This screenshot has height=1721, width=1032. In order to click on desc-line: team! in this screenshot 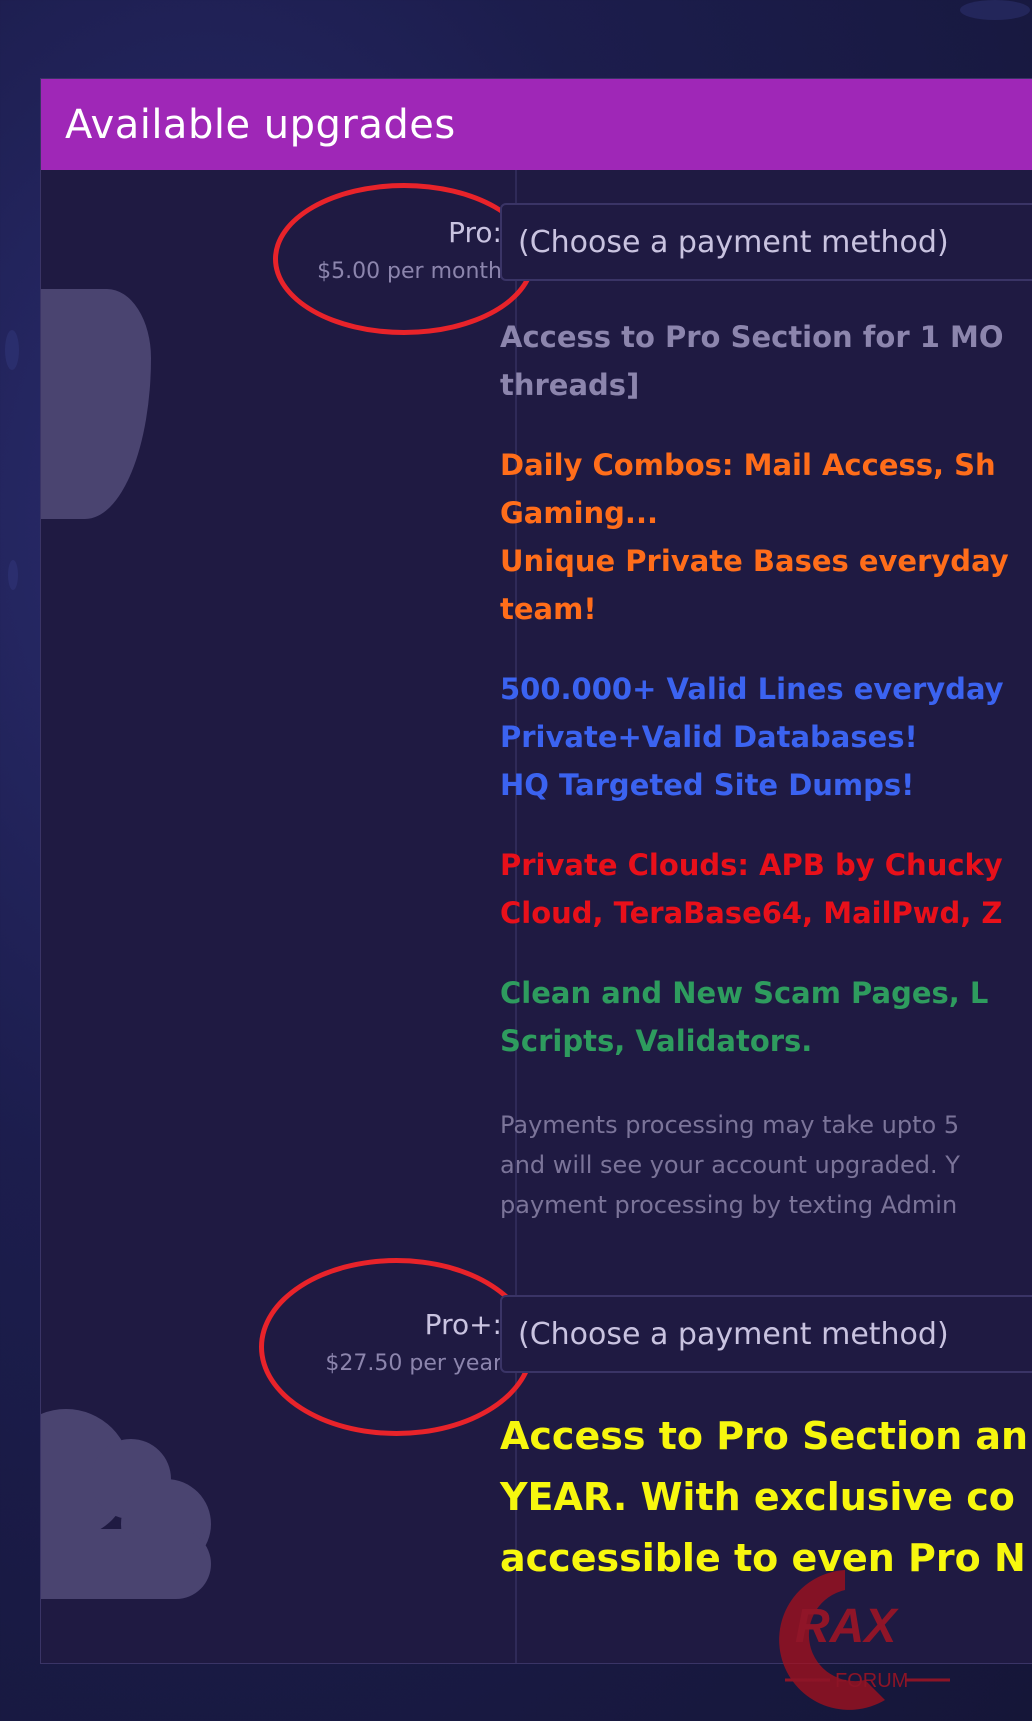, I will do `click(548, 609)`.